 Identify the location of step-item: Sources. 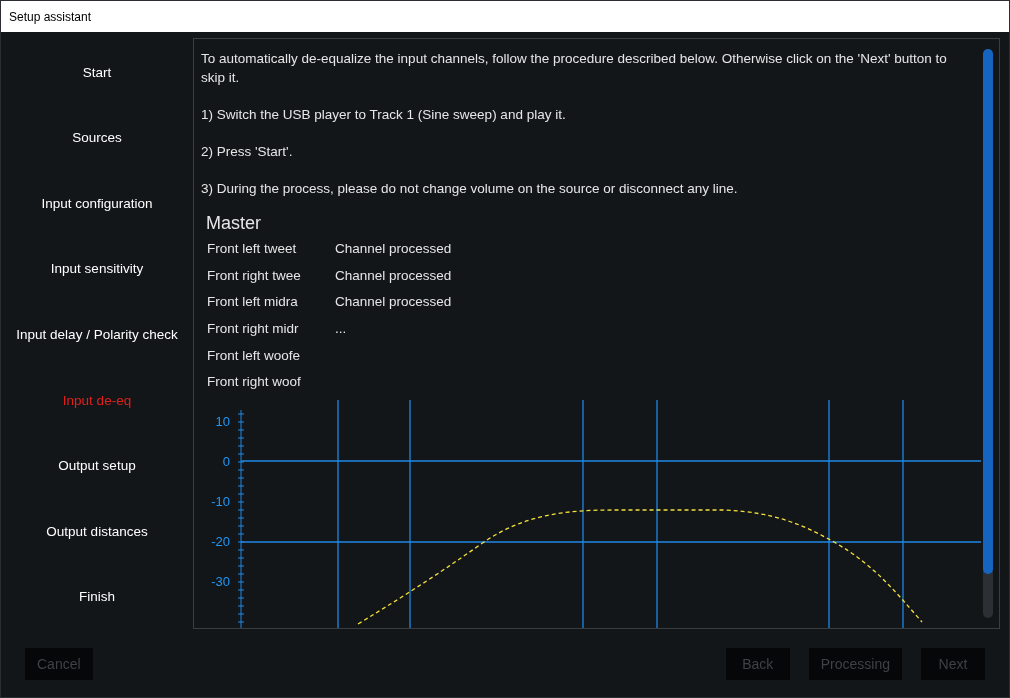
(97, 138).